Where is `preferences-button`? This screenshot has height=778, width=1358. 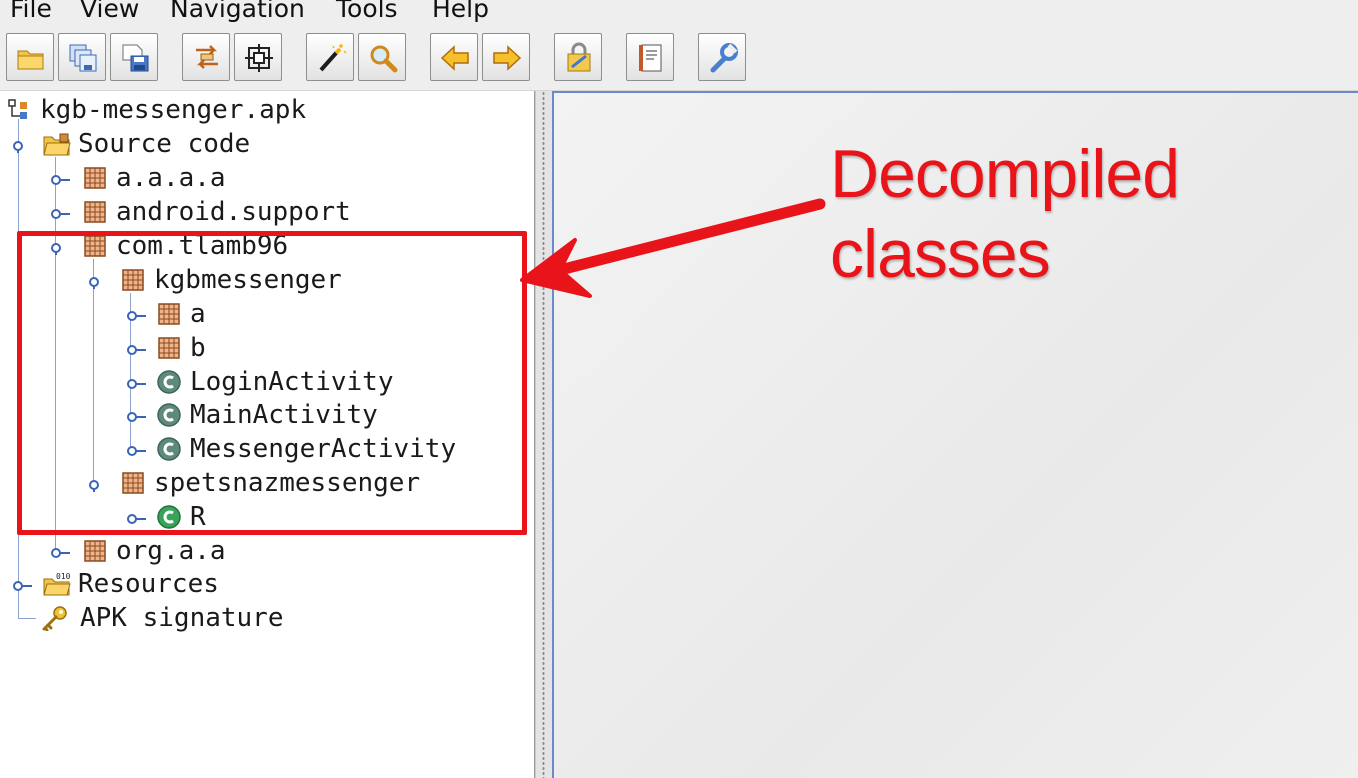
preferences-button is located at coordinates (722, 57).